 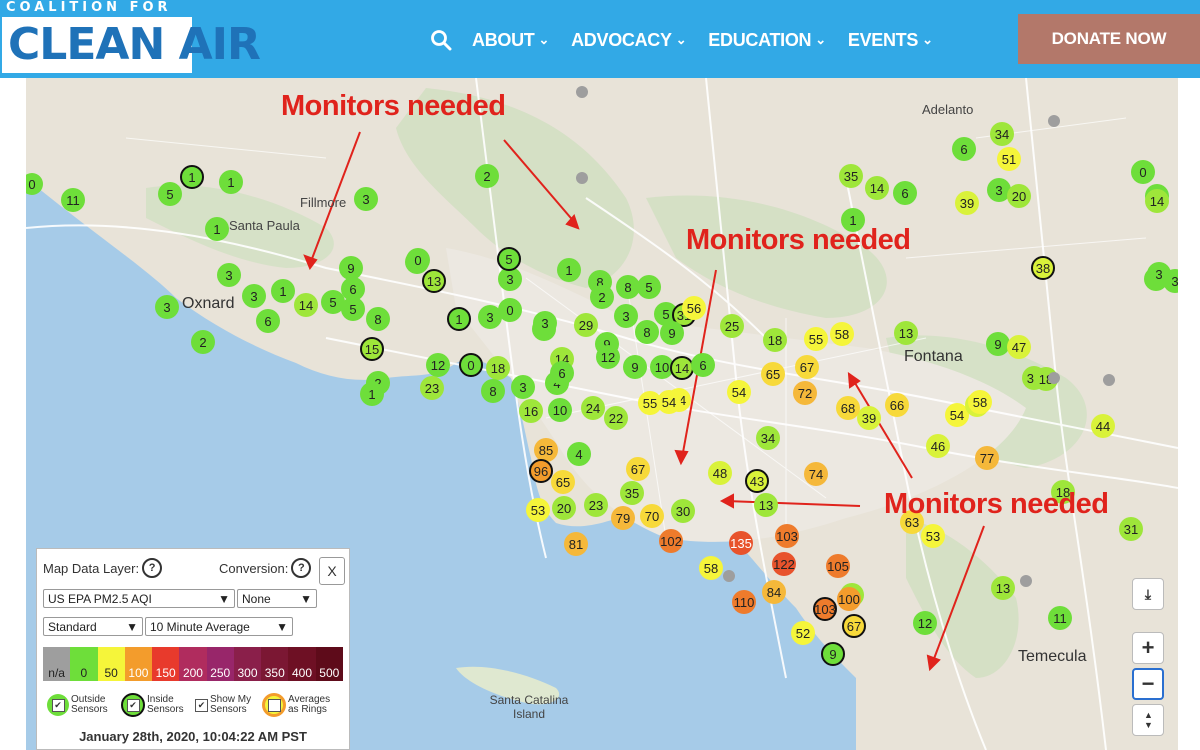 I want to click on checkbox-rings, so click(x=274, y=705).